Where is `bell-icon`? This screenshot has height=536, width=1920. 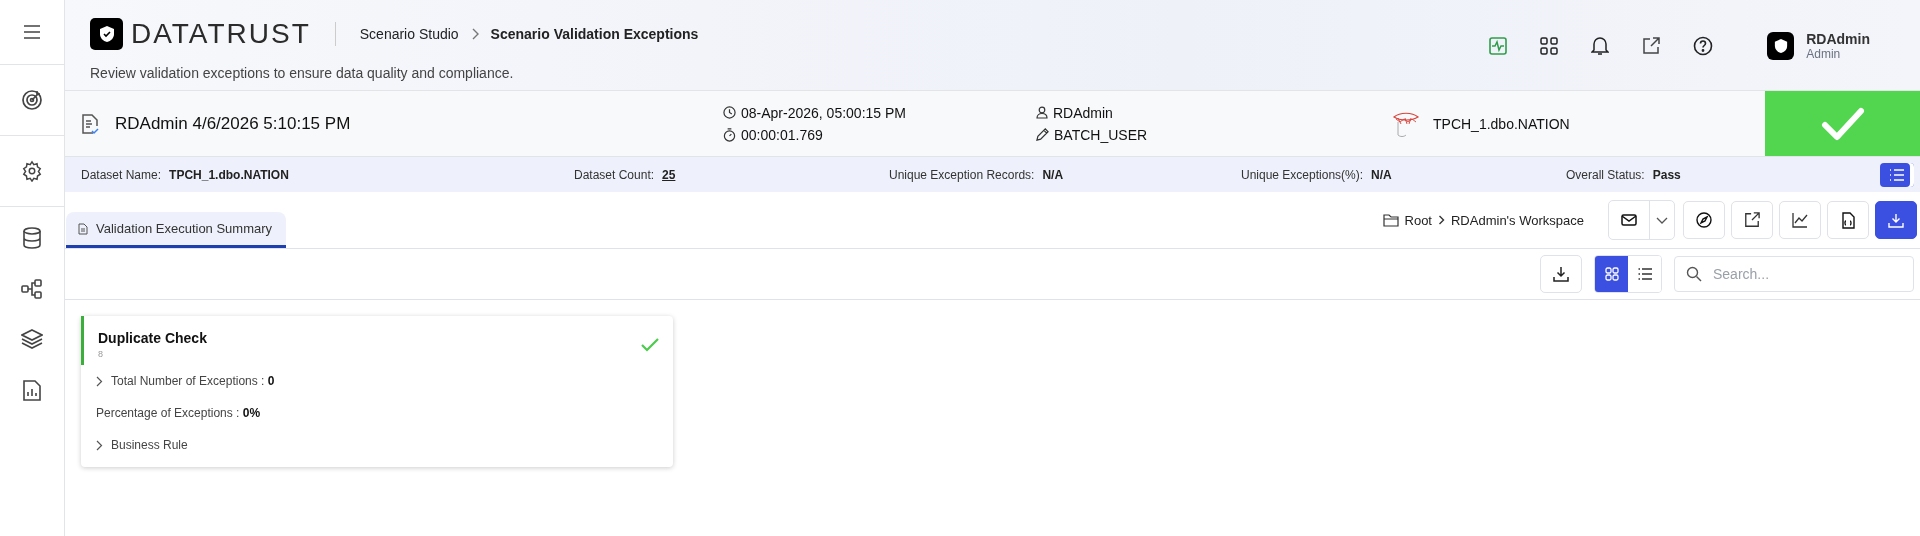
bell-icon is located at coordinates (1600, 46).